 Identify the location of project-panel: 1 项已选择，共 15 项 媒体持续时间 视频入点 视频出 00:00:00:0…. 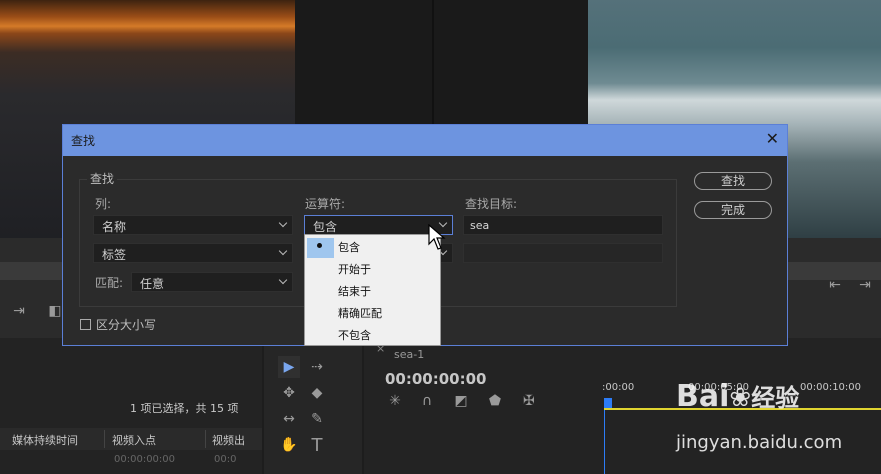
(131, 406).